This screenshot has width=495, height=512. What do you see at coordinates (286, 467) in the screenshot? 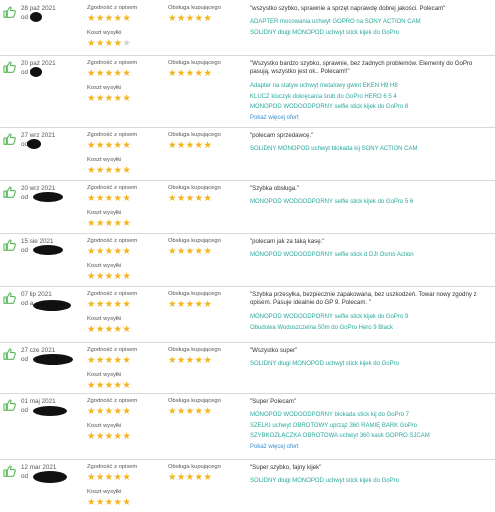
I see `review-comment: "Super szybko, fajny kijek"` at bounding box center [286, 467].